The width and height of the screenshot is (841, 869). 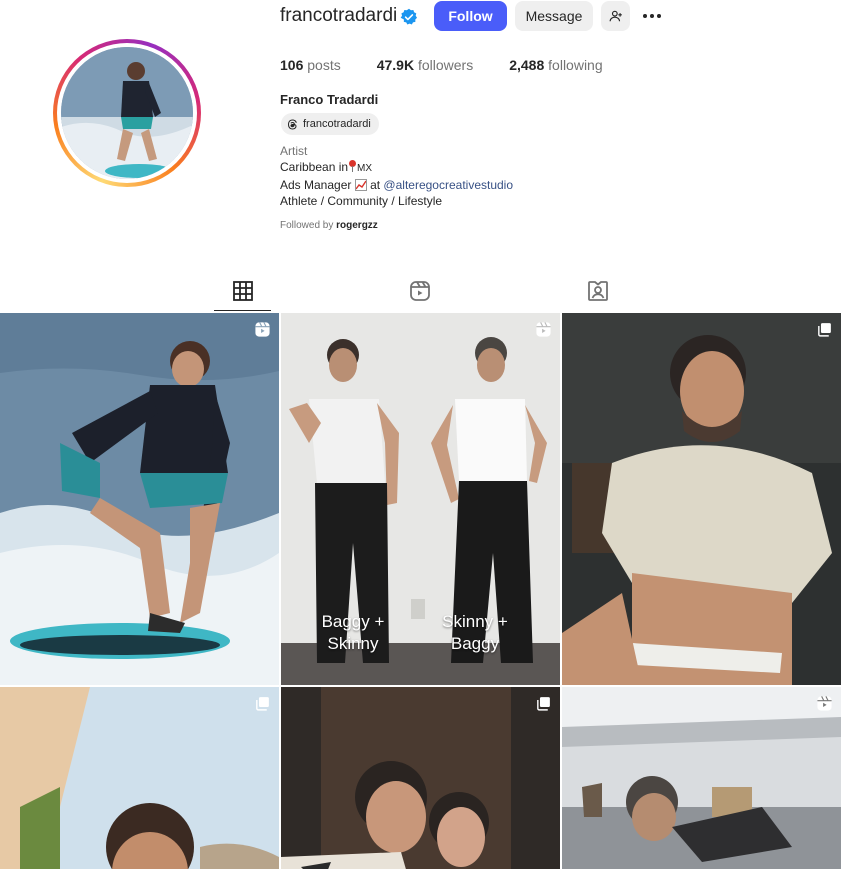 What do you see at coordinates (292, 124) in the screenshot?
I see `threads-icon` at bounding box center [292, 124].